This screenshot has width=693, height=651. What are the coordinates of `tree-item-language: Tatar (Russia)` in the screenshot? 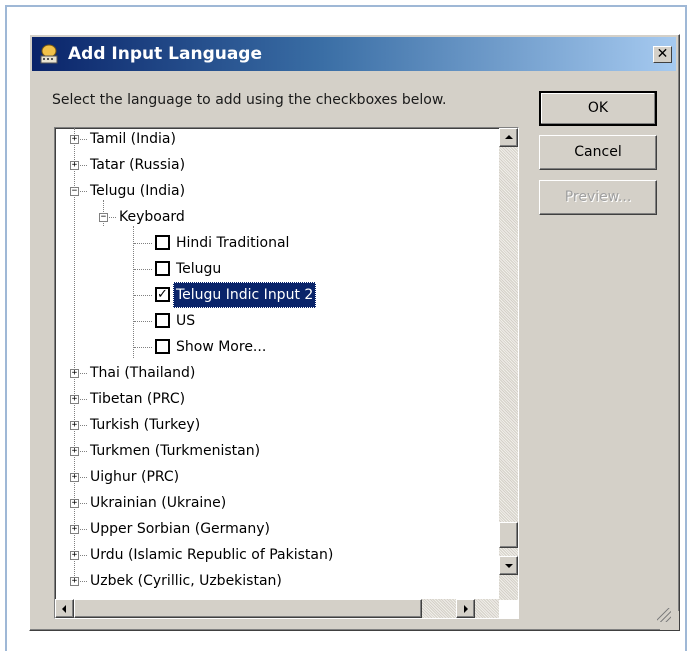 It's located at (137, 165).